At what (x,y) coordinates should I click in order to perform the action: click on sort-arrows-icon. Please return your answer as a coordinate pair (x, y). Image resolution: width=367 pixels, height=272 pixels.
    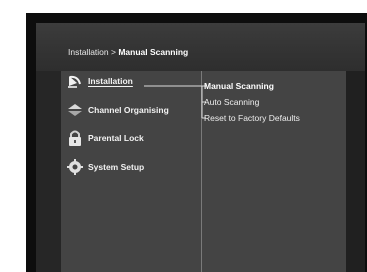
    Looking at the image, I should click on (75, 110).